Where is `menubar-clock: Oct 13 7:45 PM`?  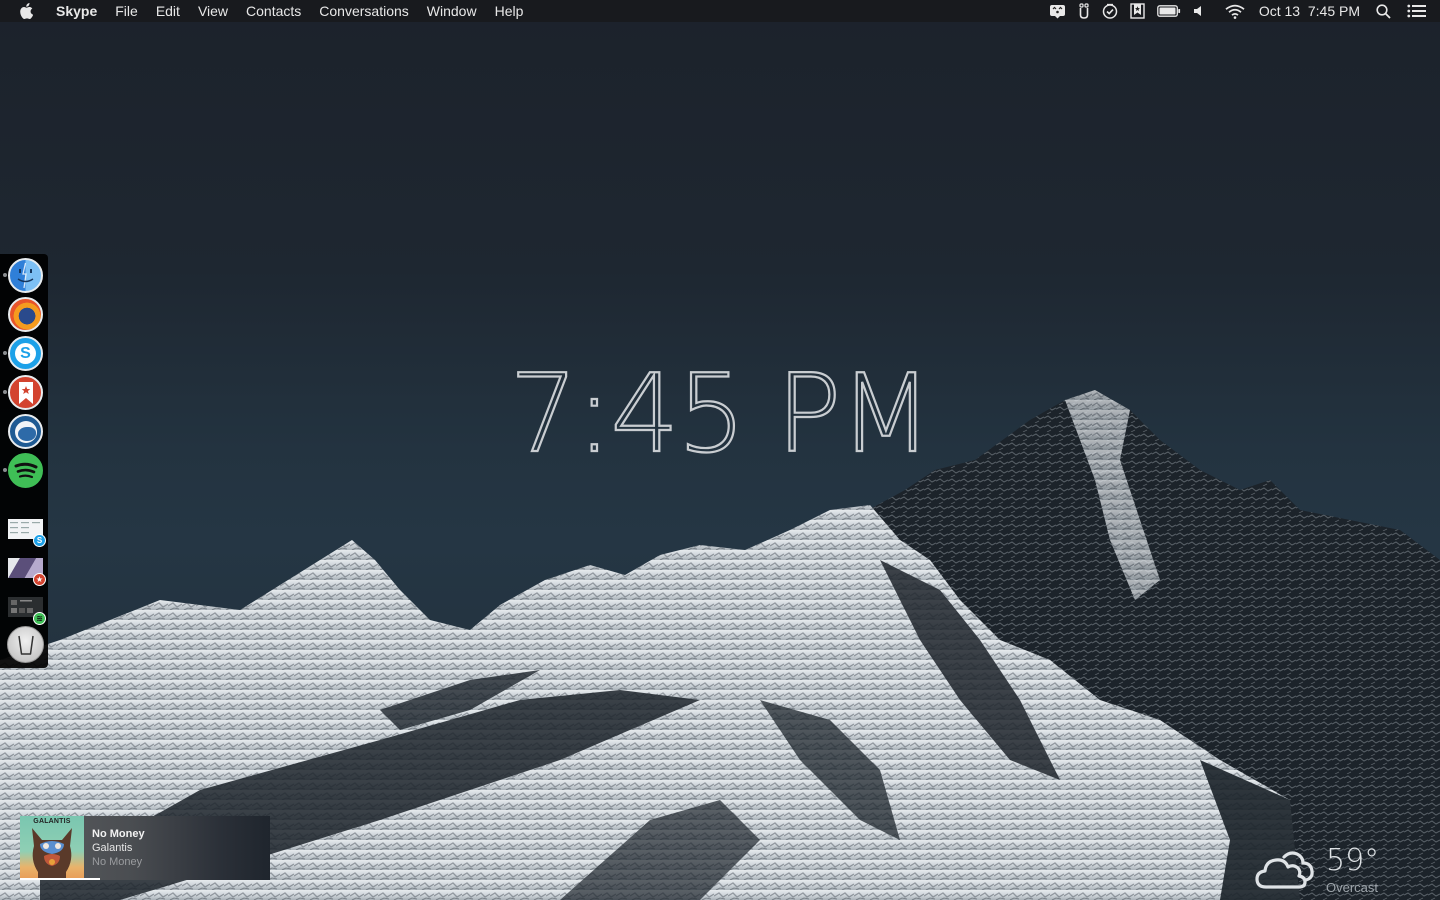
menubar-clock: Oct 13 7:45 PM is located at coordinates (1309, 11).